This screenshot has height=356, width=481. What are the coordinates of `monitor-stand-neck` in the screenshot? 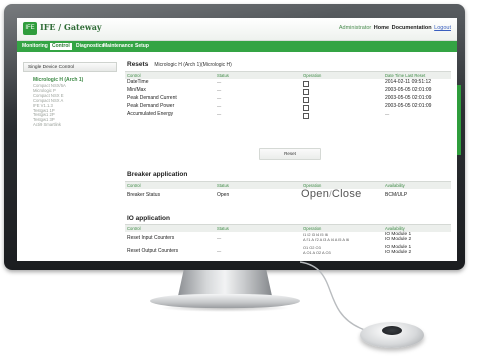 It's located at (225, 283).